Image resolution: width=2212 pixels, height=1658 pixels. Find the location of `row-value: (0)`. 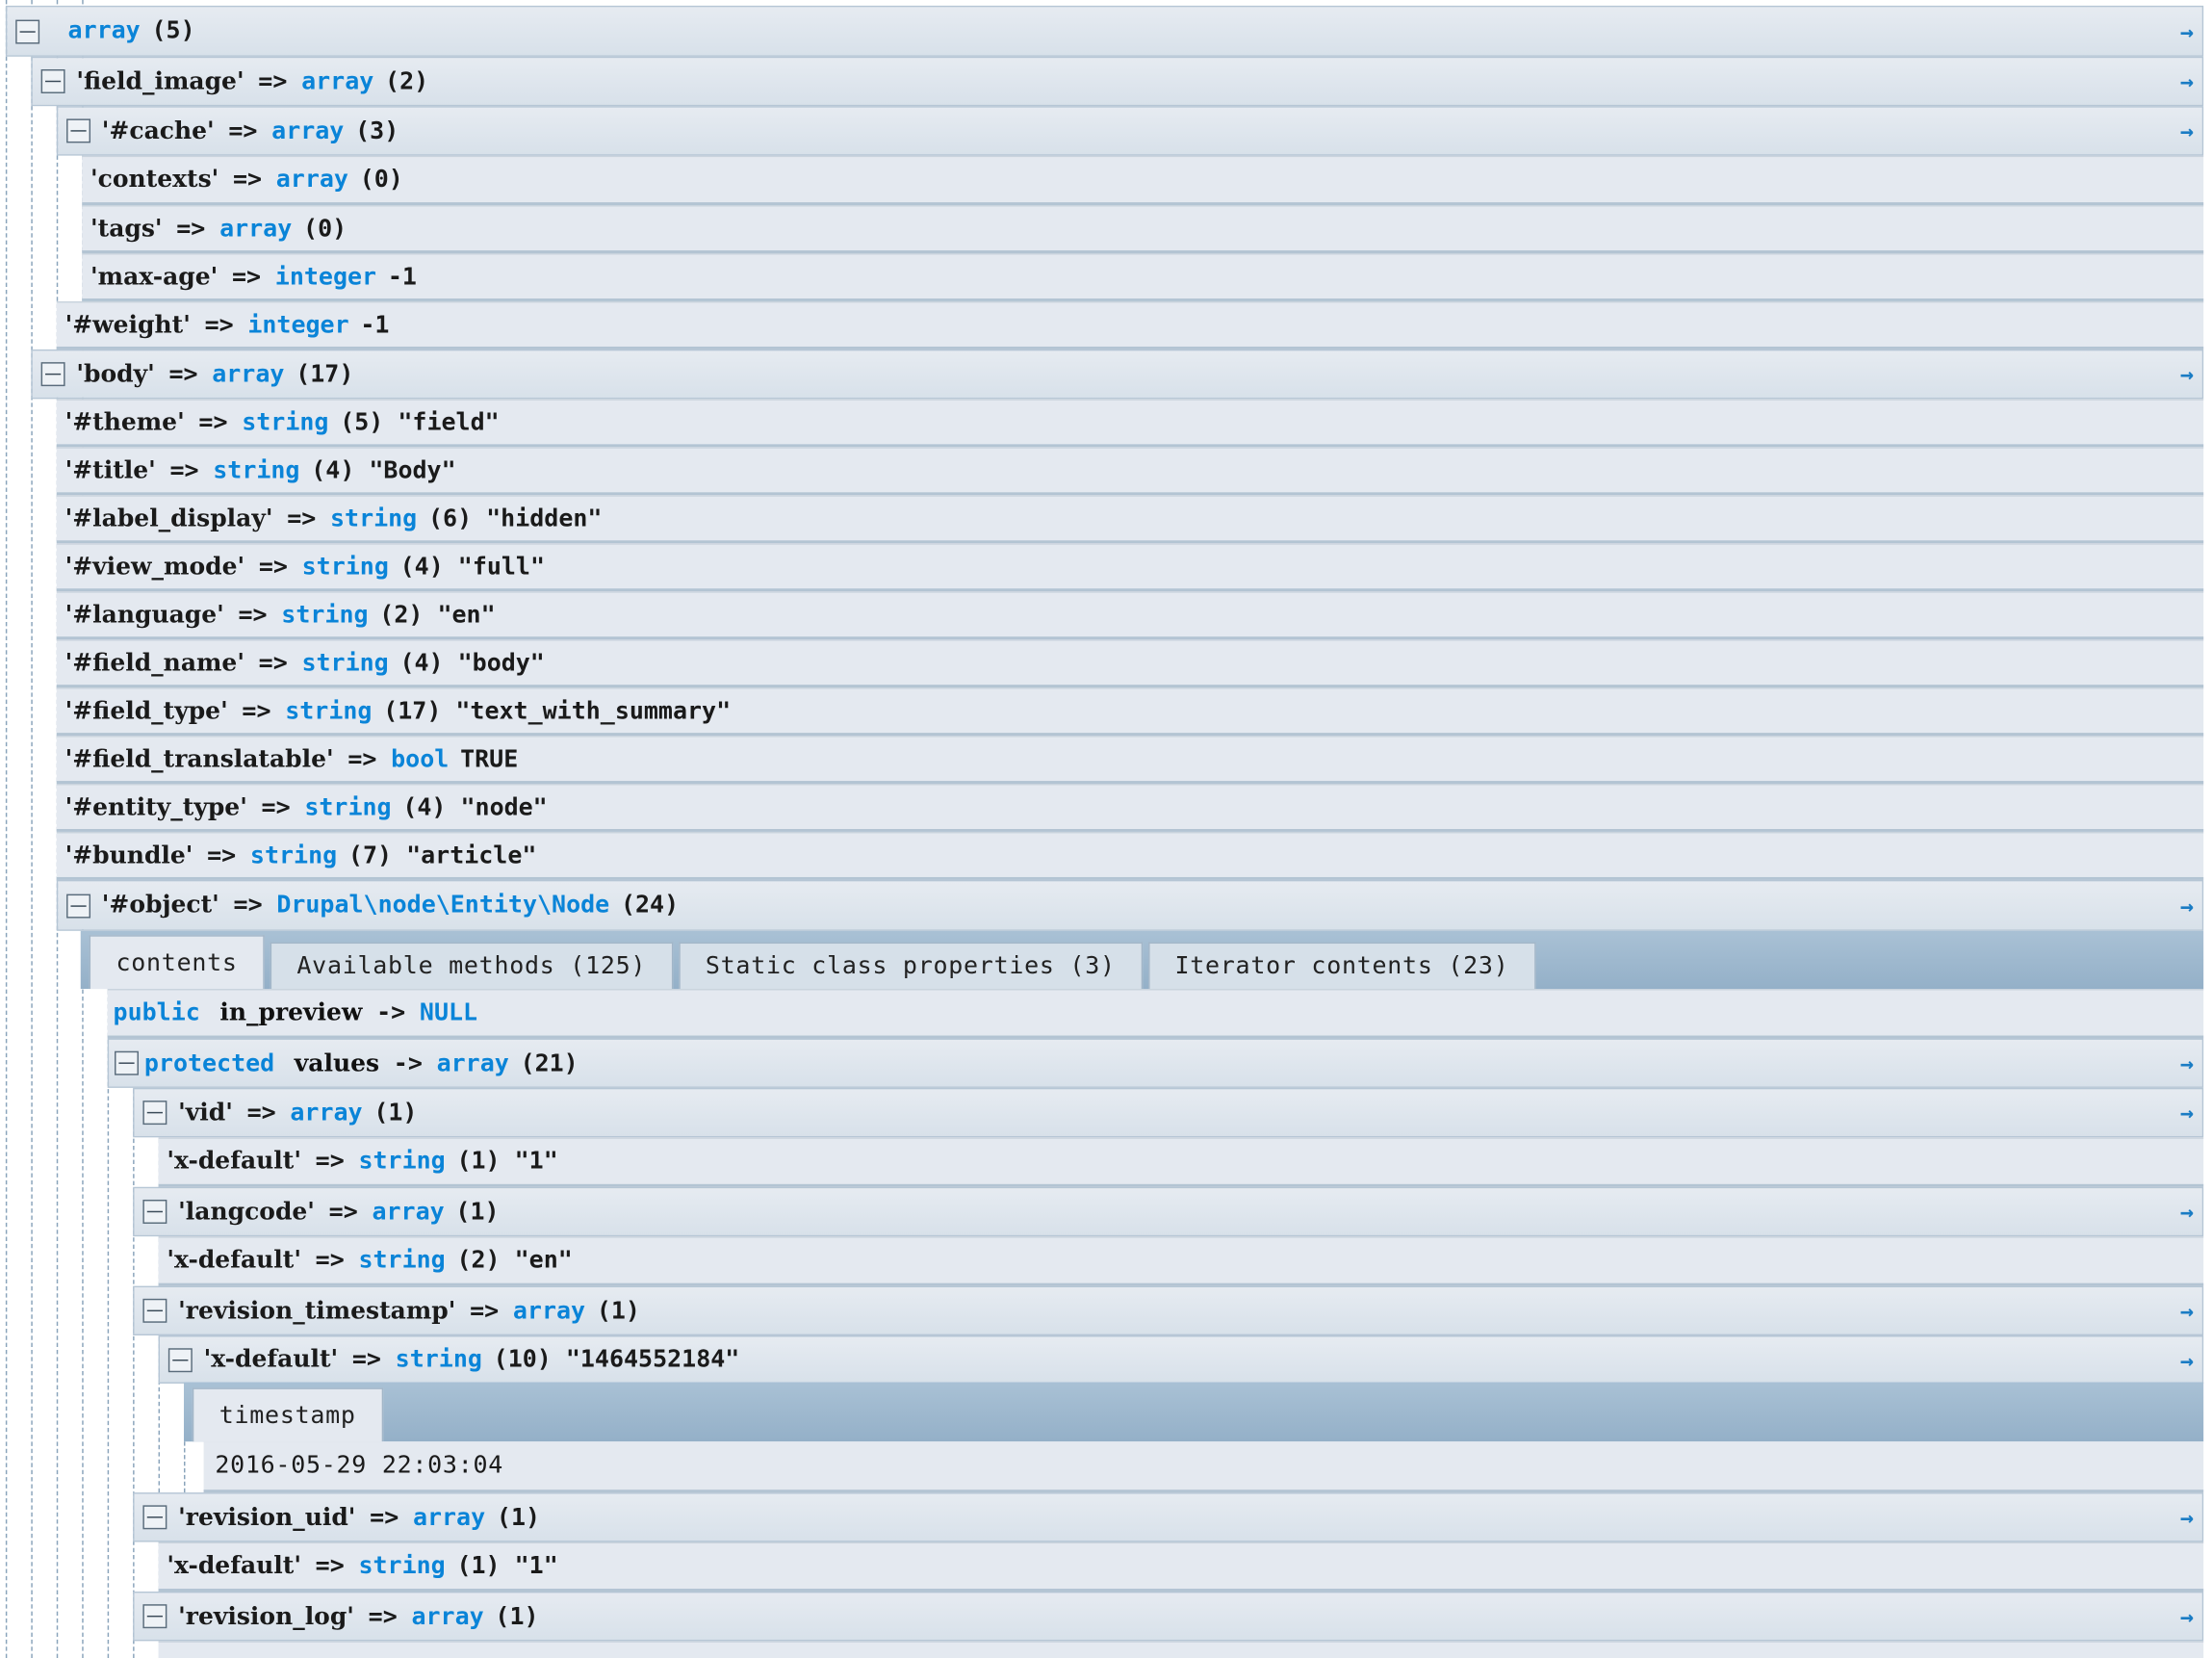

row-value: (0) is located at coordinates (381, 179).